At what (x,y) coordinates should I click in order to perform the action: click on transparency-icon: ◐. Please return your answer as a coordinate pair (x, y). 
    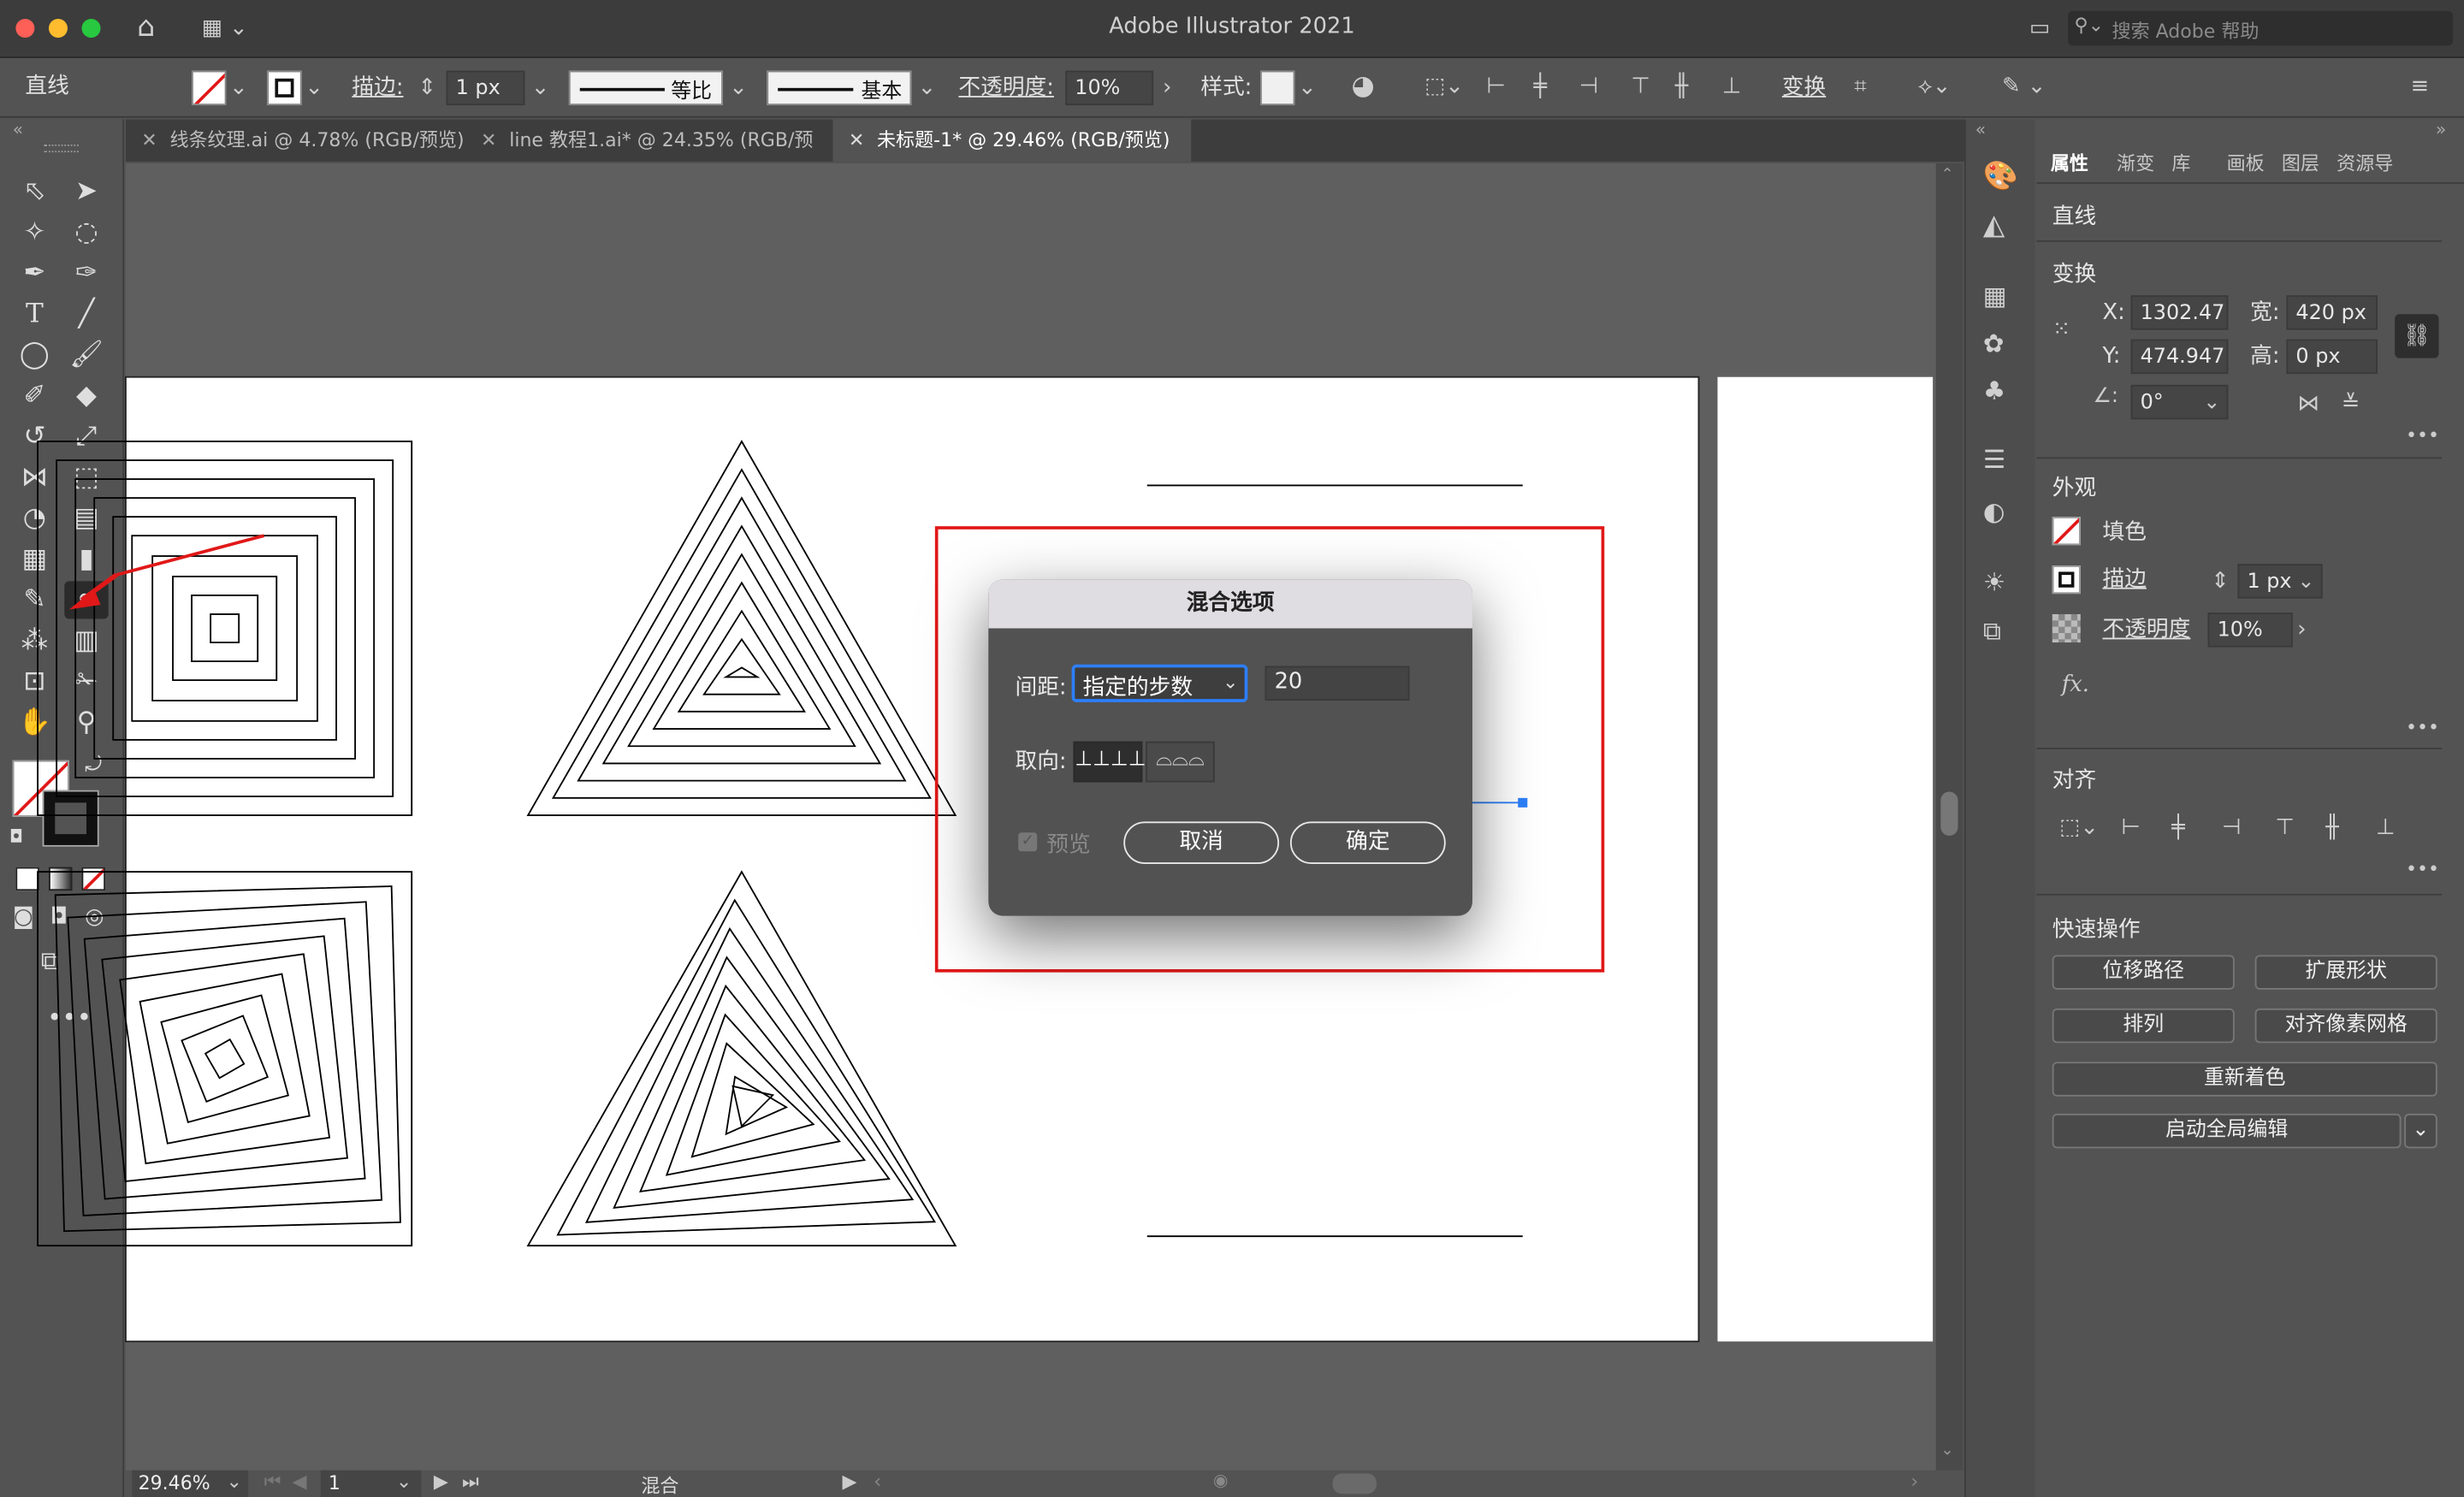
    Looking at the image, I should click on (1994, 512).